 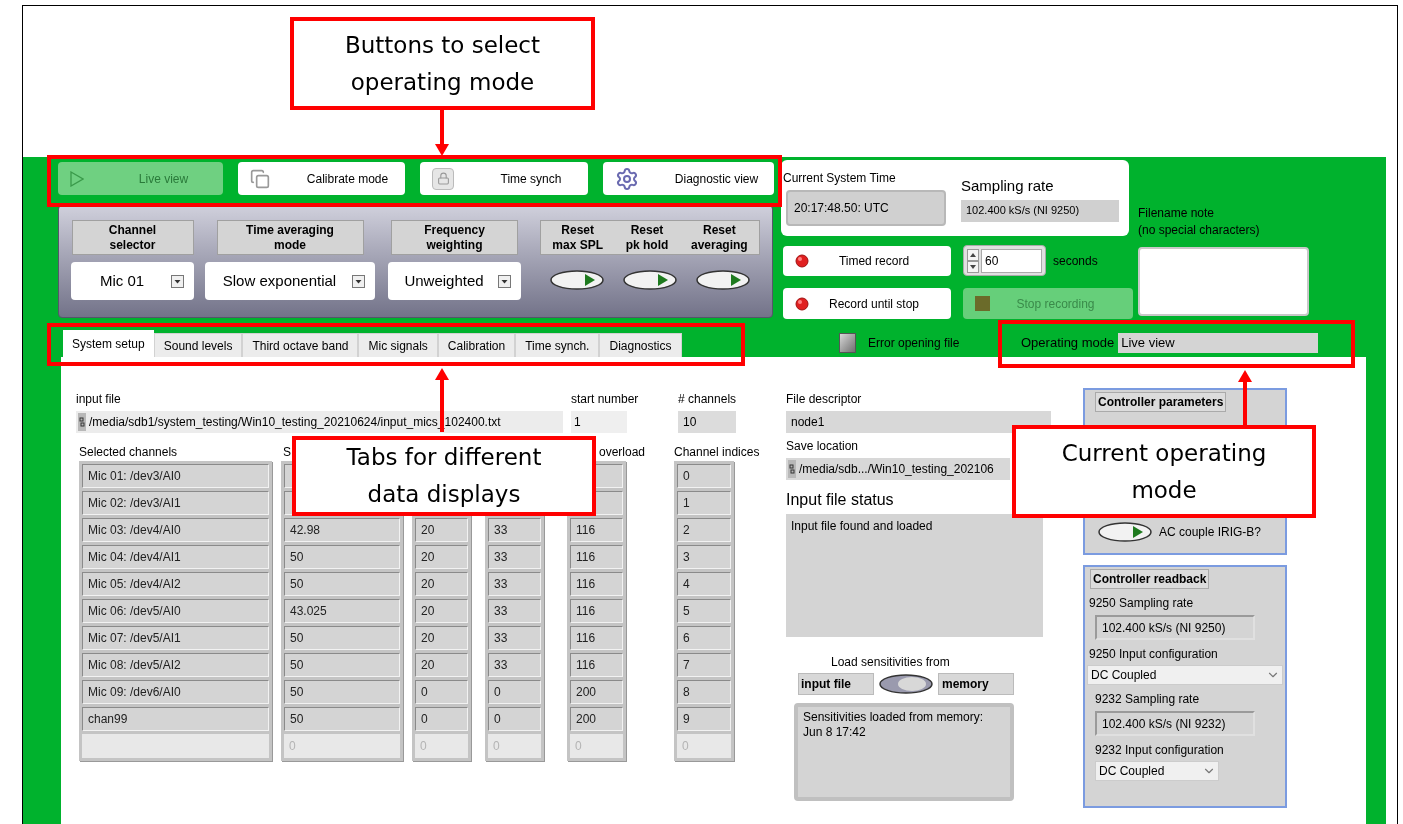 What do you see at coordinates (398, 345) in the screenshot?
I see `tab: Mic signals` at bounding box center [398, 345].